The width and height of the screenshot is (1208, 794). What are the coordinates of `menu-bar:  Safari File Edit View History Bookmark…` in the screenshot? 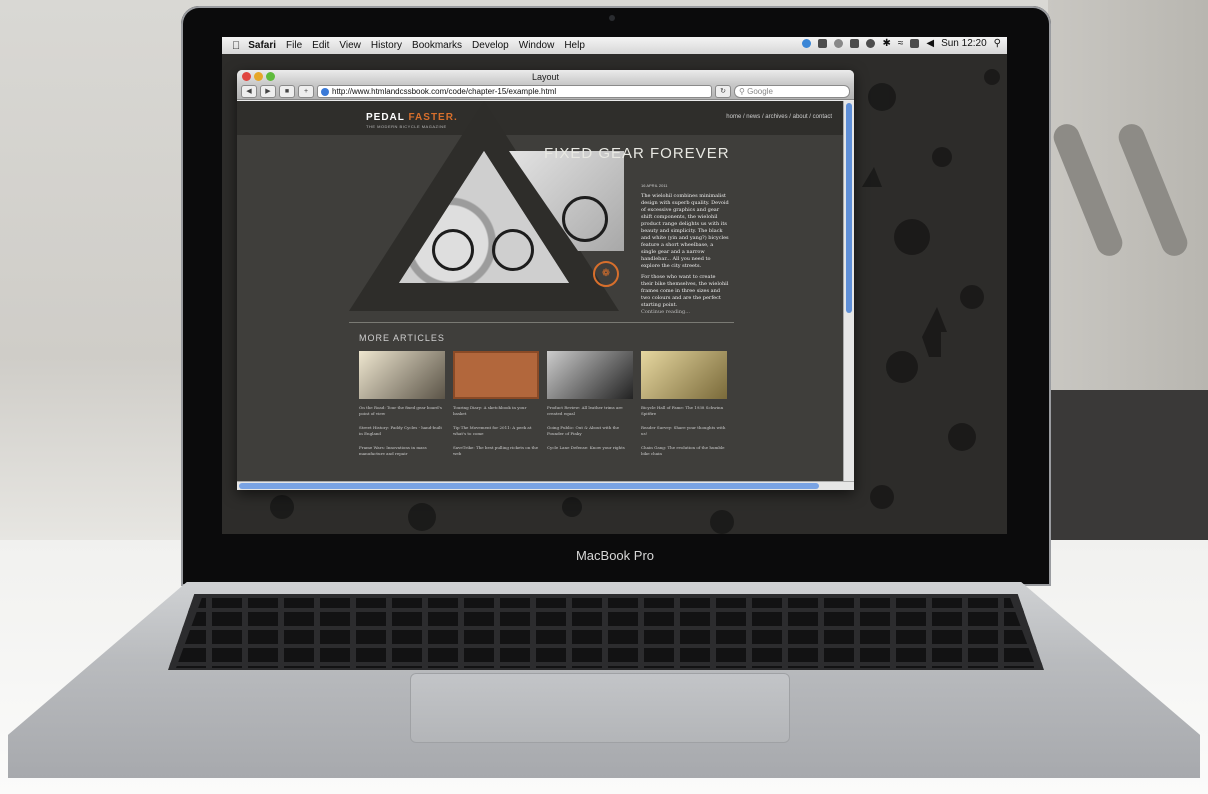 It's located at (614, 45).